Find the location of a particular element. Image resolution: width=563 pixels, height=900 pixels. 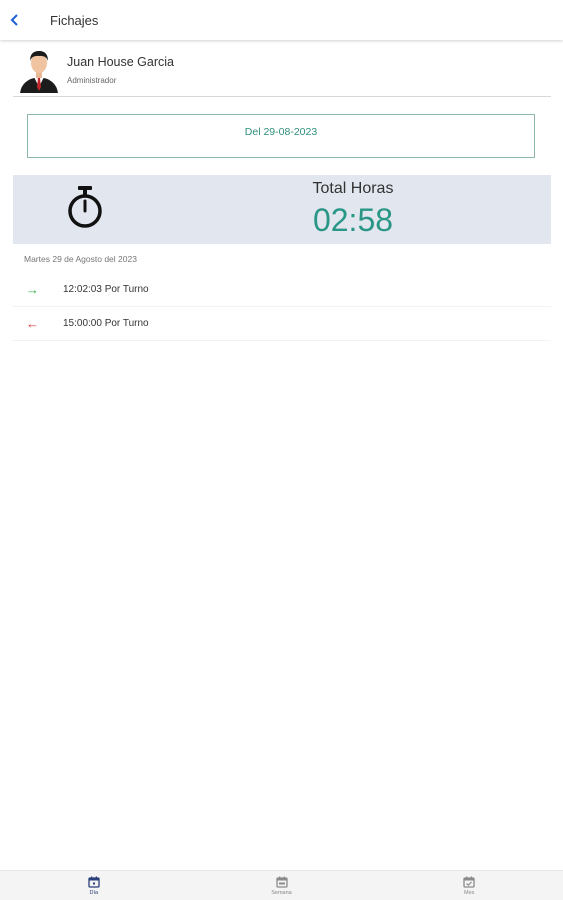

calendar-check-icon is located at coordinates (469, 882).